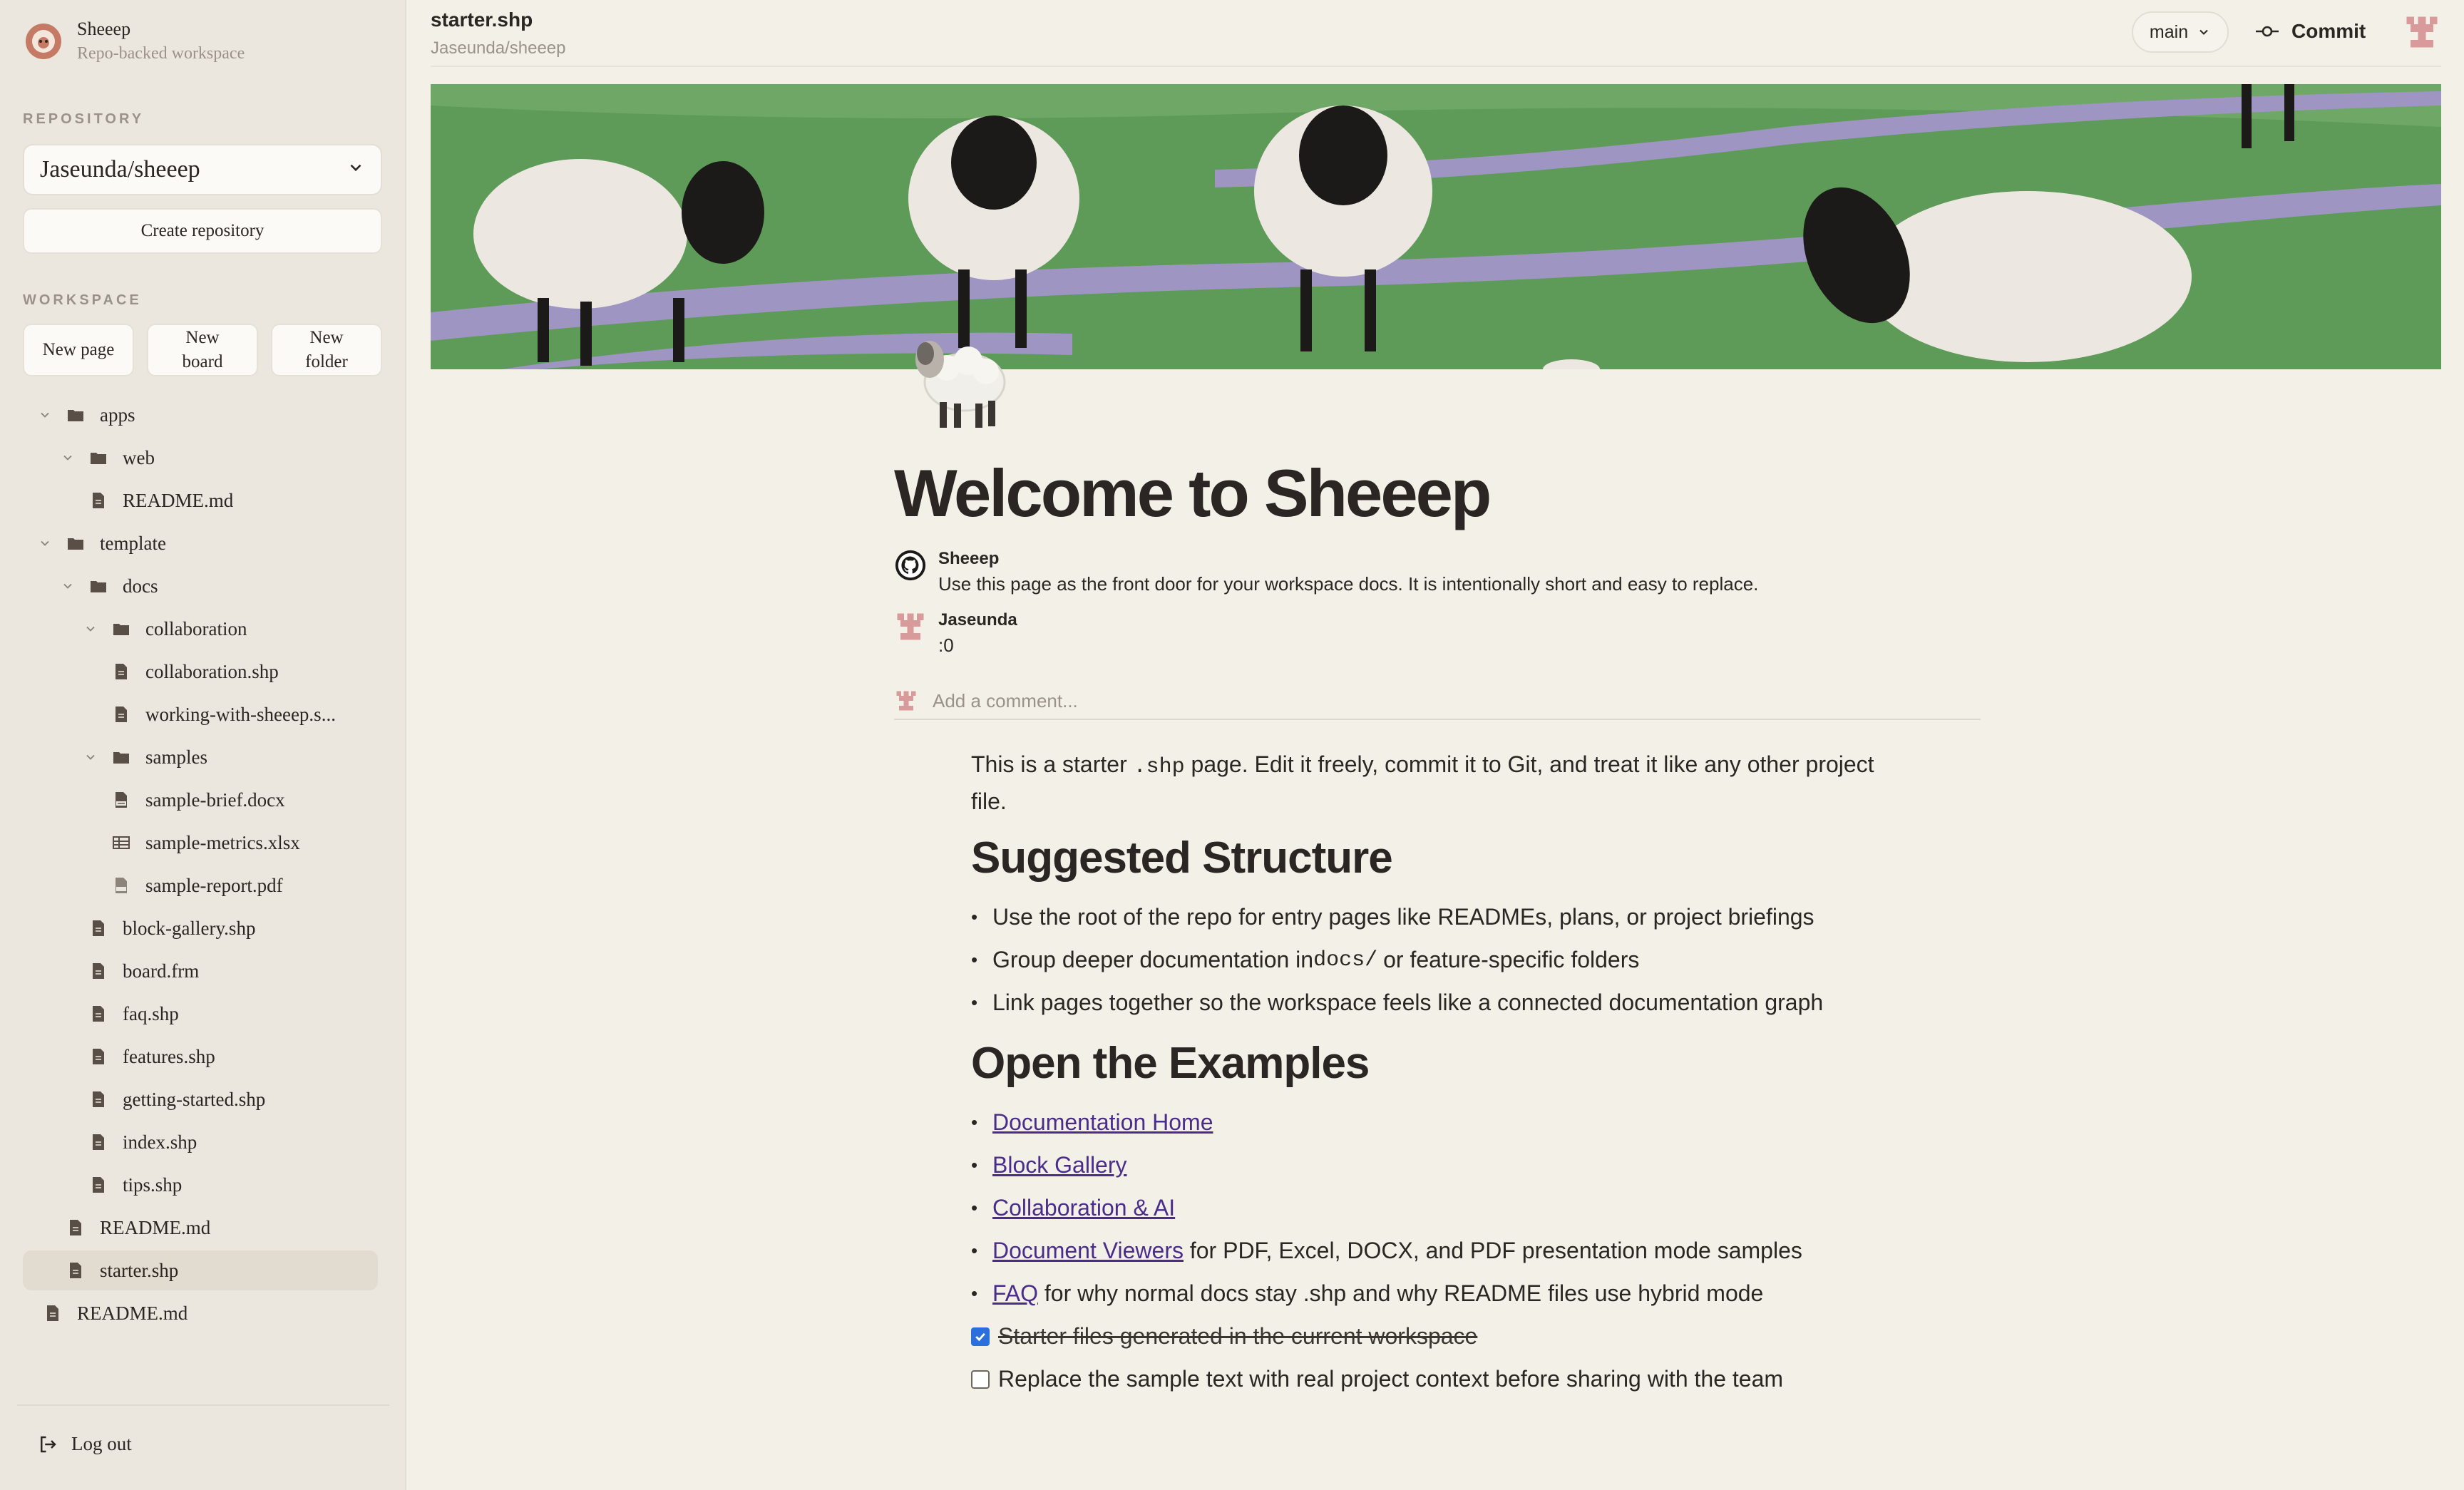  Describe the element at coordinates (1193, 493) in the screenshot. I see `page-title: Welcome to Sheeep` at that location.